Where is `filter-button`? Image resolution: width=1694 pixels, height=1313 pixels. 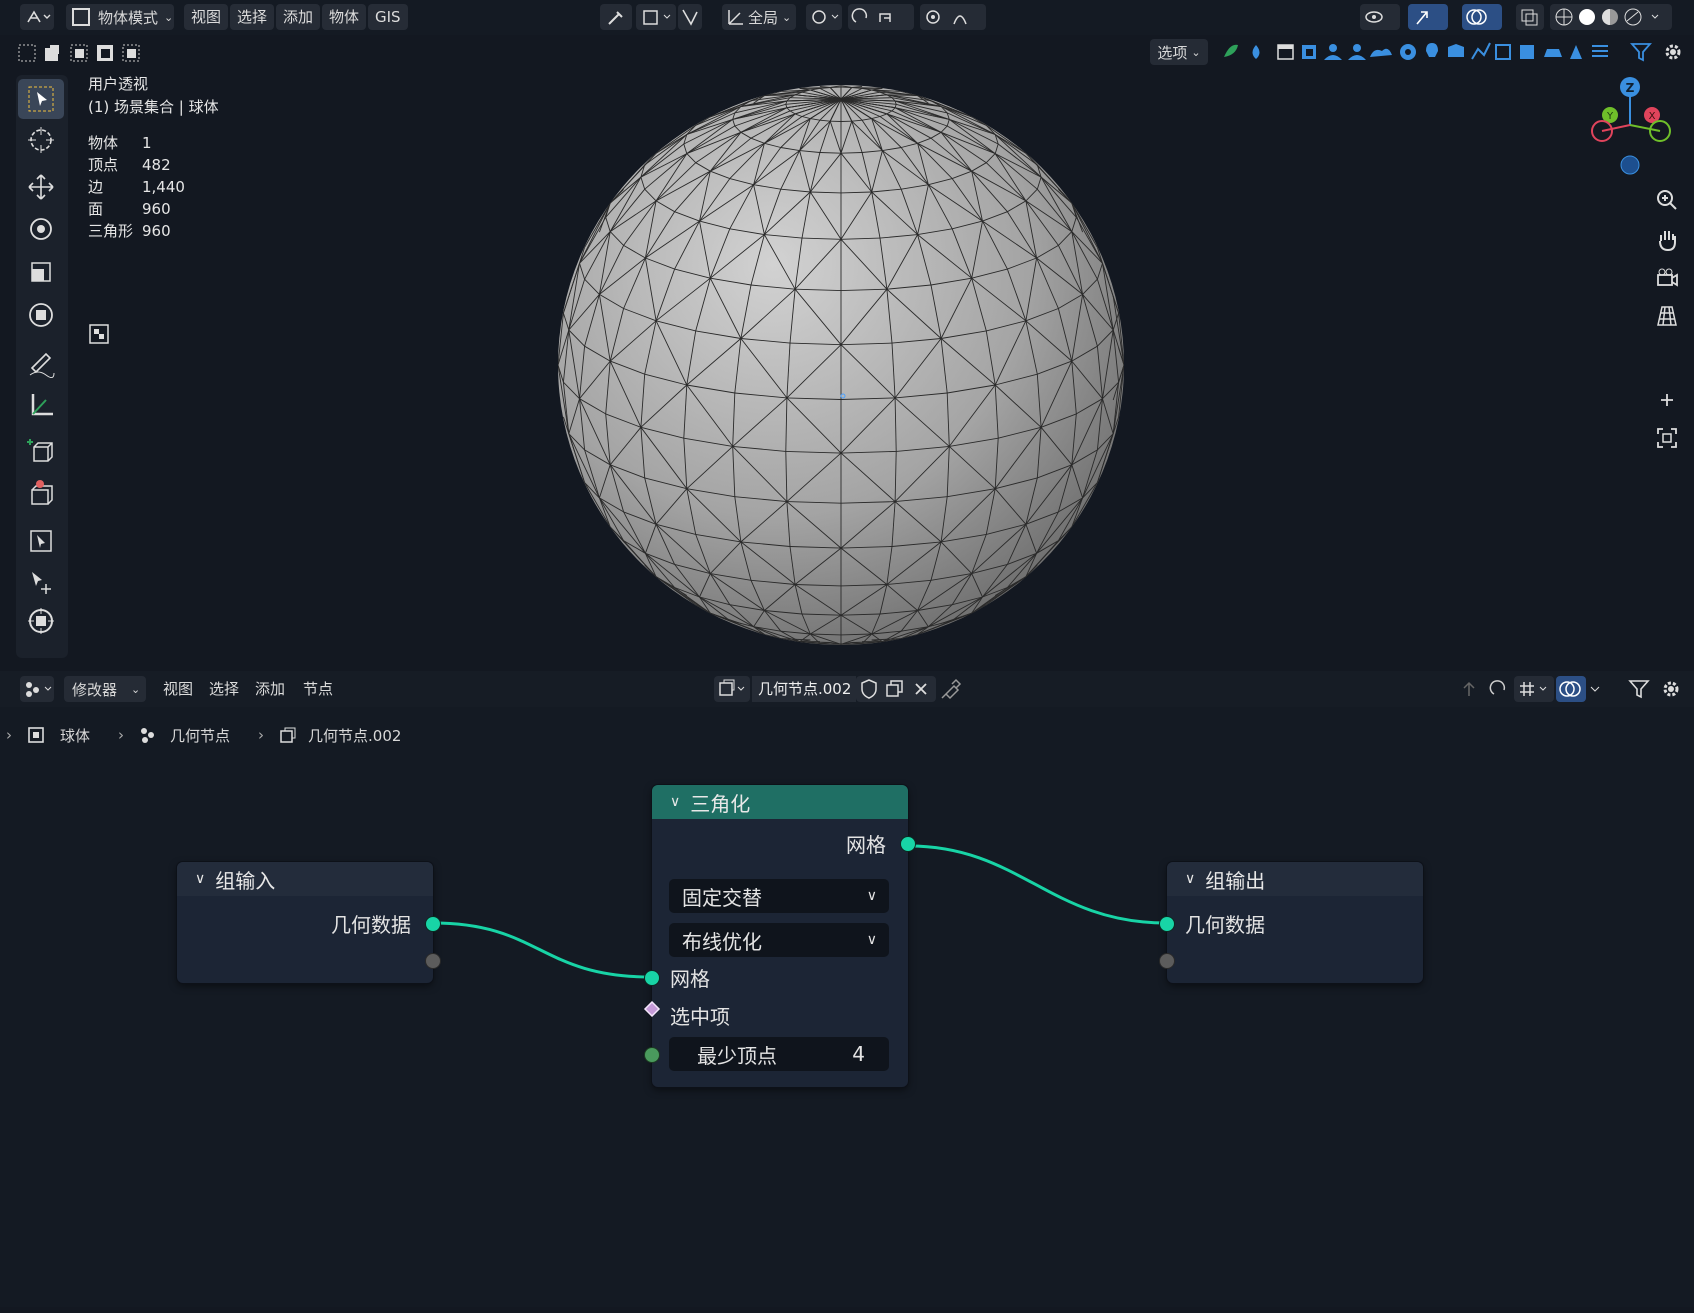
filter-button is located at coordinates (1641, 52).